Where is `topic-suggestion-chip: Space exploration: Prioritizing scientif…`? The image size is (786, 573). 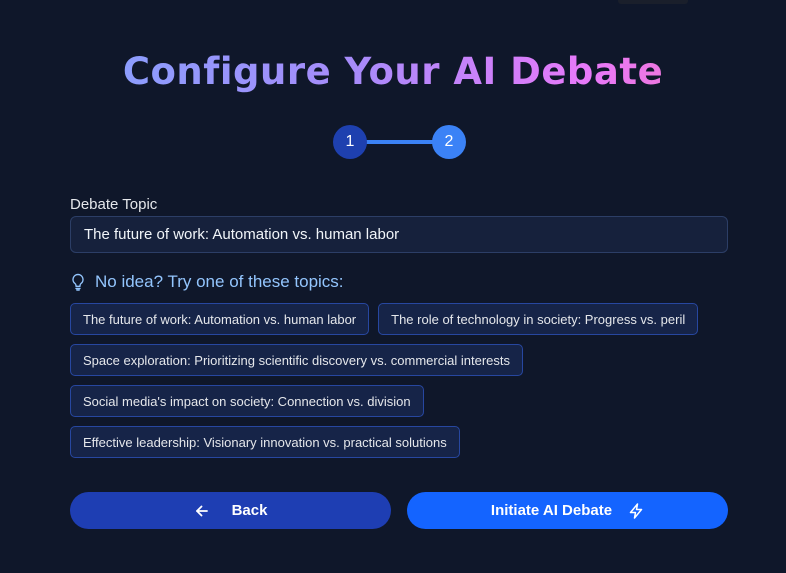
topic-suggestion-chip: Space exploration: Prioritizing scientif… is located at coordinates (296, 360).